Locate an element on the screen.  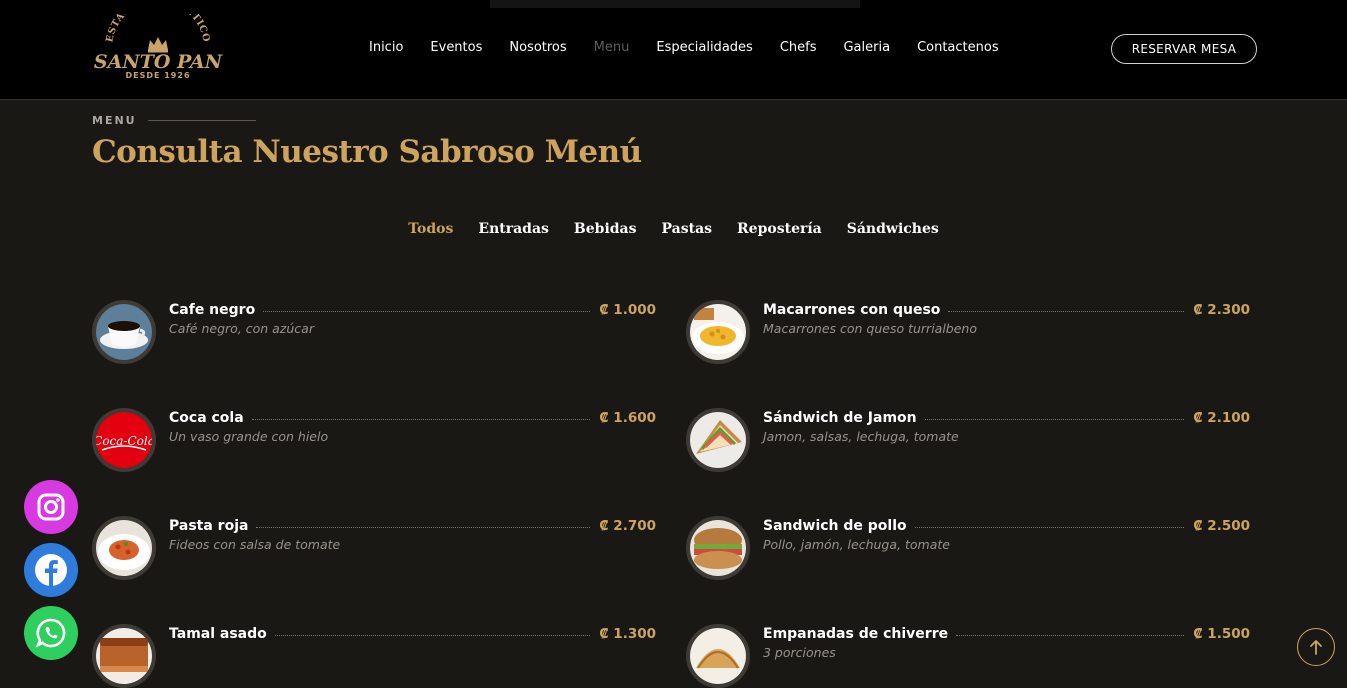
item-description: Fideos con salsa de tomate is located at coordinates (255, 544).